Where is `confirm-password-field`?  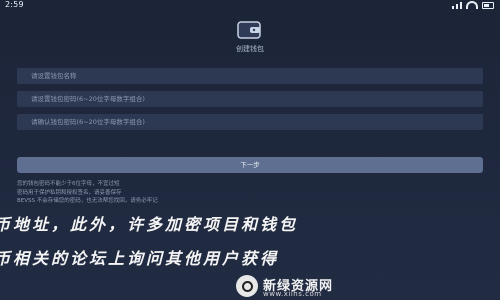 confirm-password-field is located at coordinates (250, 122).